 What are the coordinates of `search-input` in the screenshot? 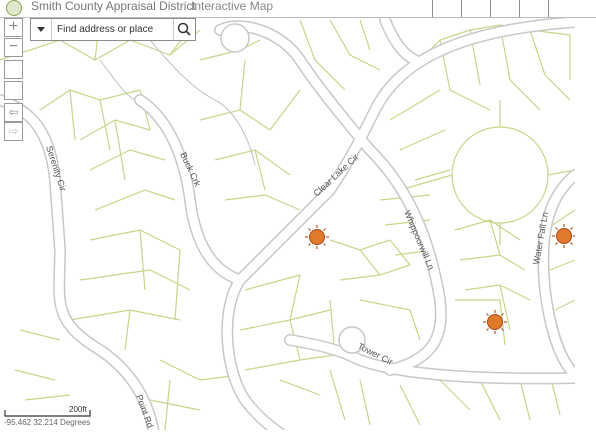 It's located at (112, 29).